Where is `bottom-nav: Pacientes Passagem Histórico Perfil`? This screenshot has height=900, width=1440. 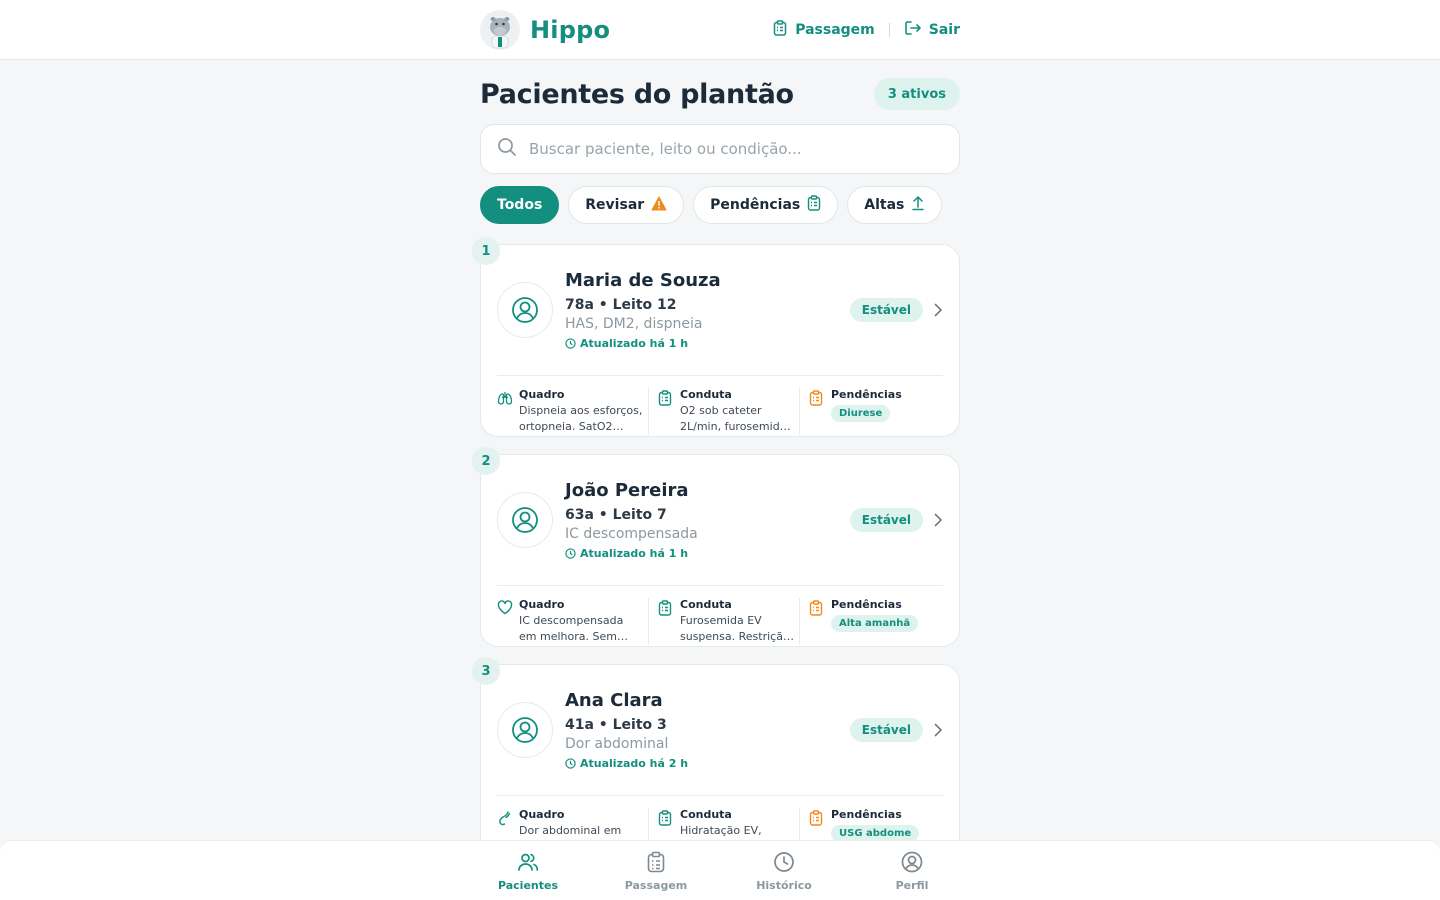
bottom-nav: Pacientes Passagem Histórico Perfil is located at coordinates (720, 870).